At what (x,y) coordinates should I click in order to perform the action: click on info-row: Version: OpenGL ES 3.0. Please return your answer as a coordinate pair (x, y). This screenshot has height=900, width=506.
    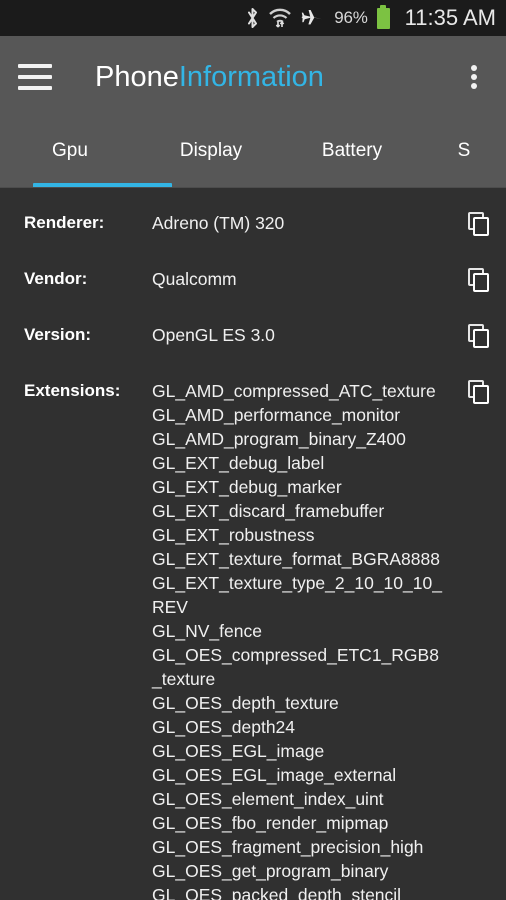
    Looking at the image, I should click on (253, 331).